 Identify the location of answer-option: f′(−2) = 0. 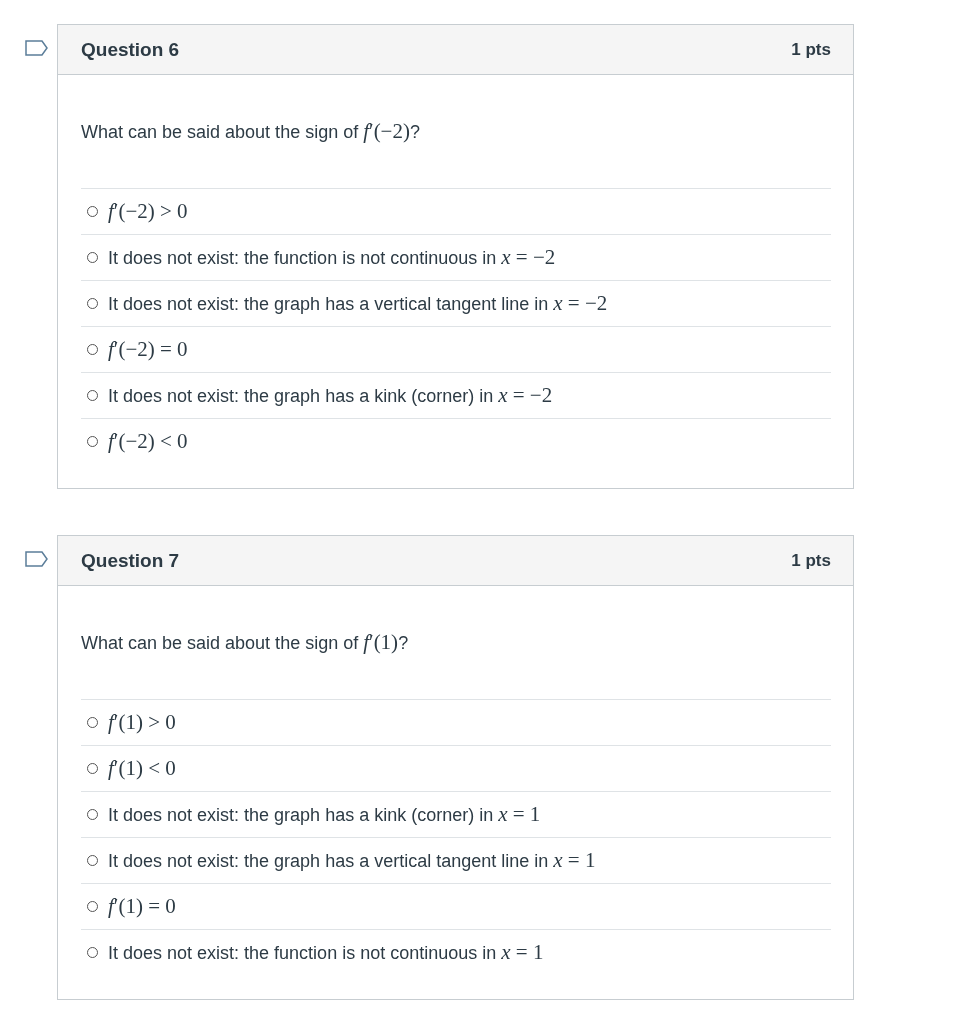
(148, 349).